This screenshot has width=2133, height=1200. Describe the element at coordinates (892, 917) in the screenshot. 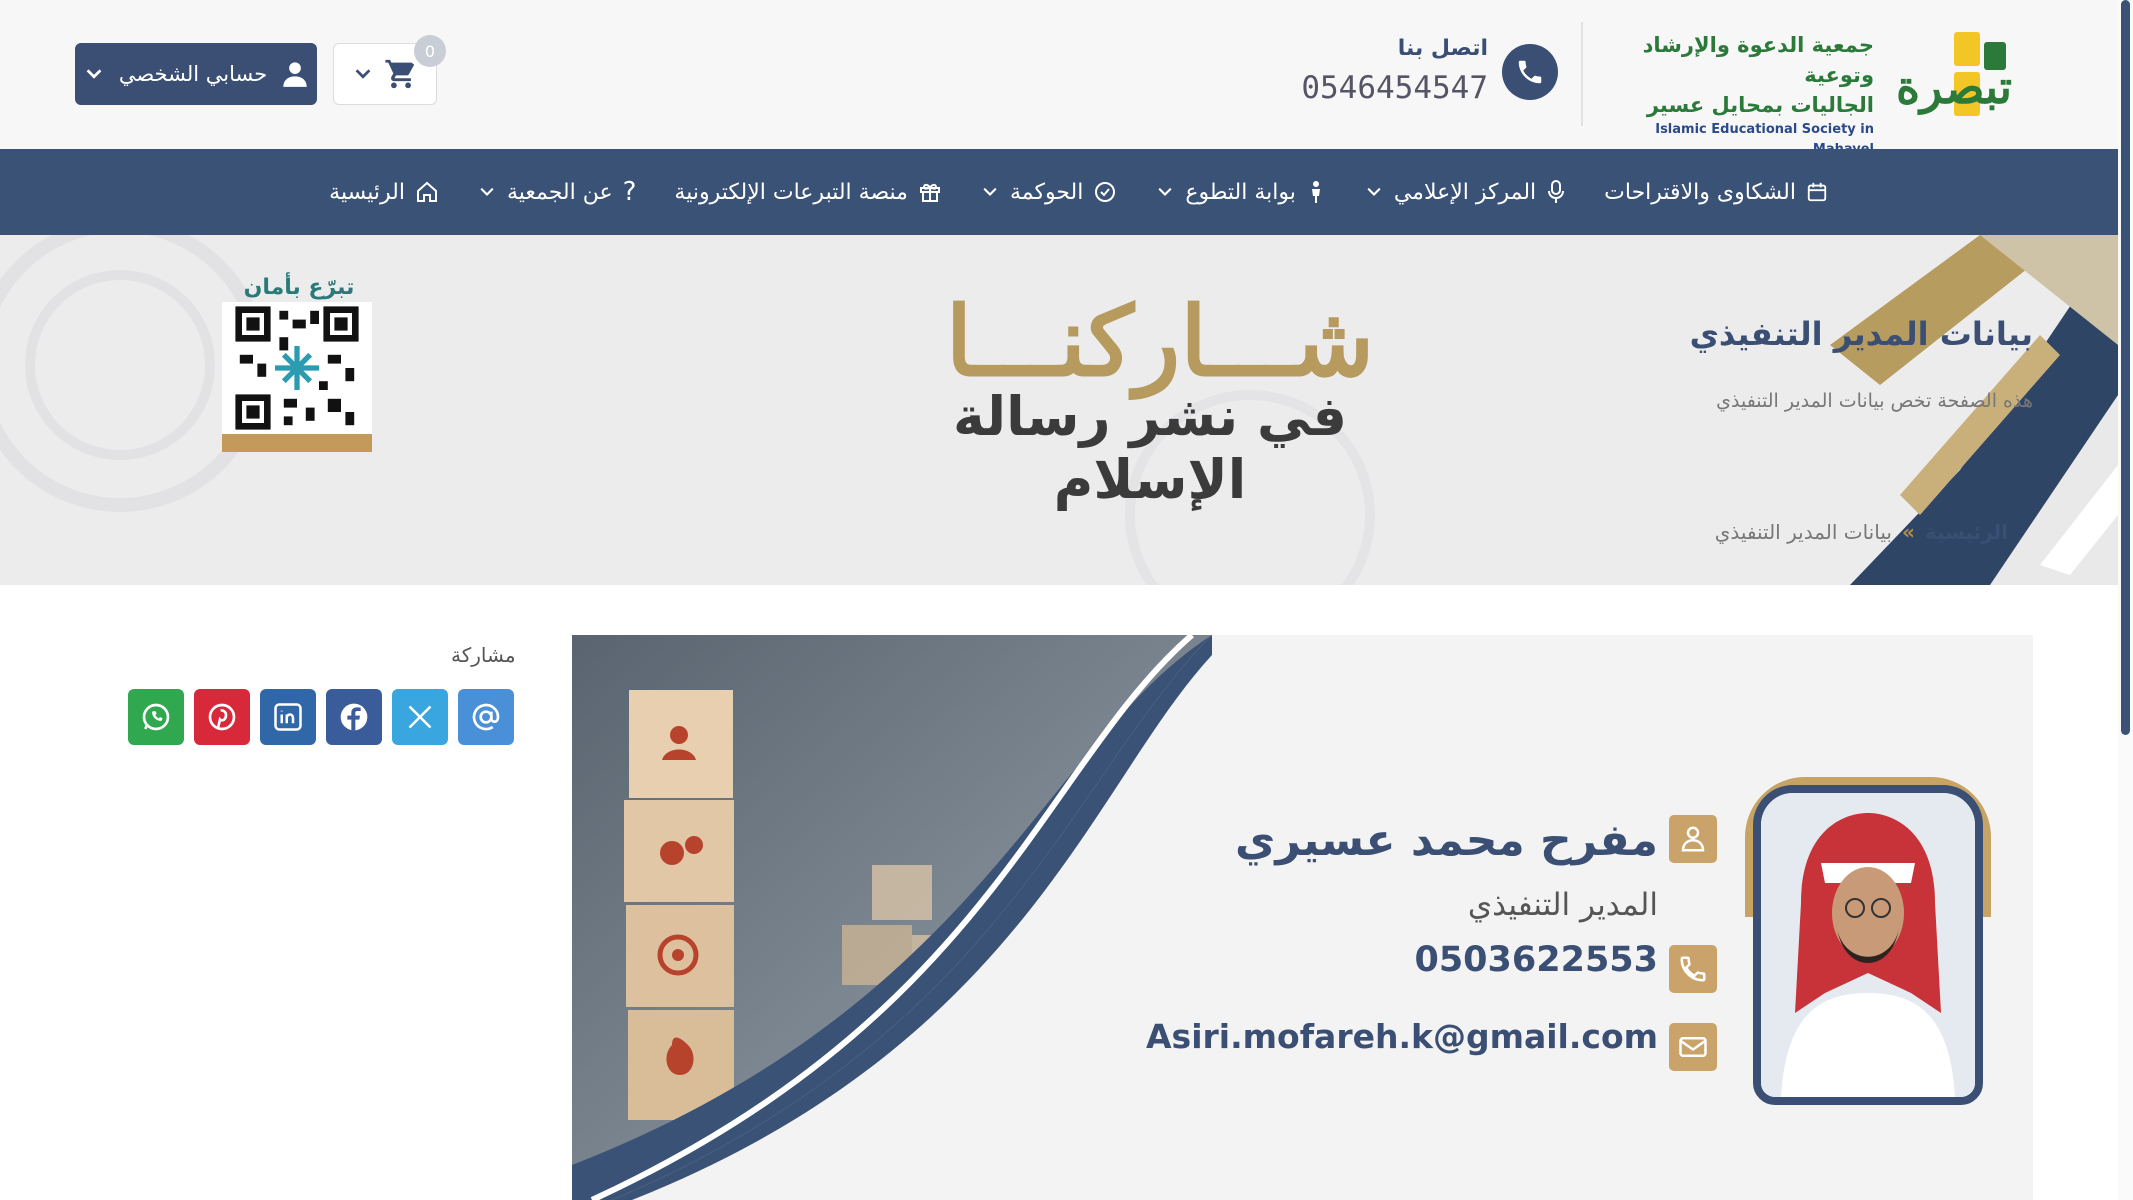

I see `card-illustration` at that location.